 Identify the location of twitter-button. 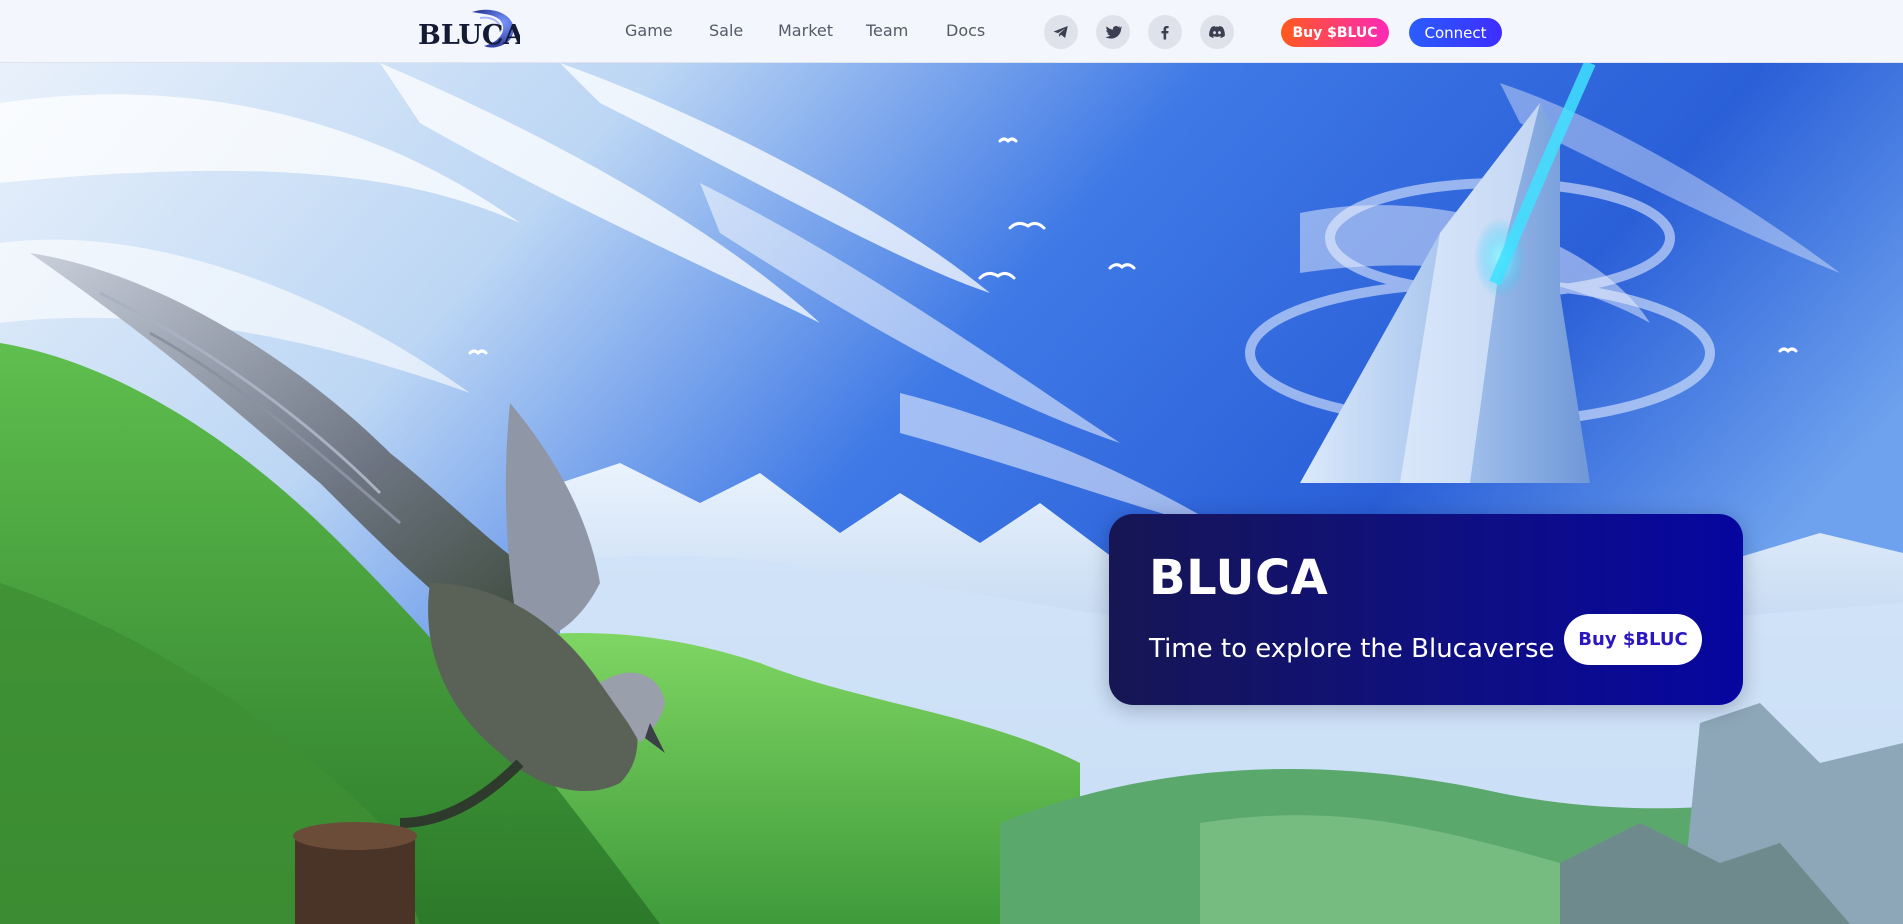
(1113, 32).